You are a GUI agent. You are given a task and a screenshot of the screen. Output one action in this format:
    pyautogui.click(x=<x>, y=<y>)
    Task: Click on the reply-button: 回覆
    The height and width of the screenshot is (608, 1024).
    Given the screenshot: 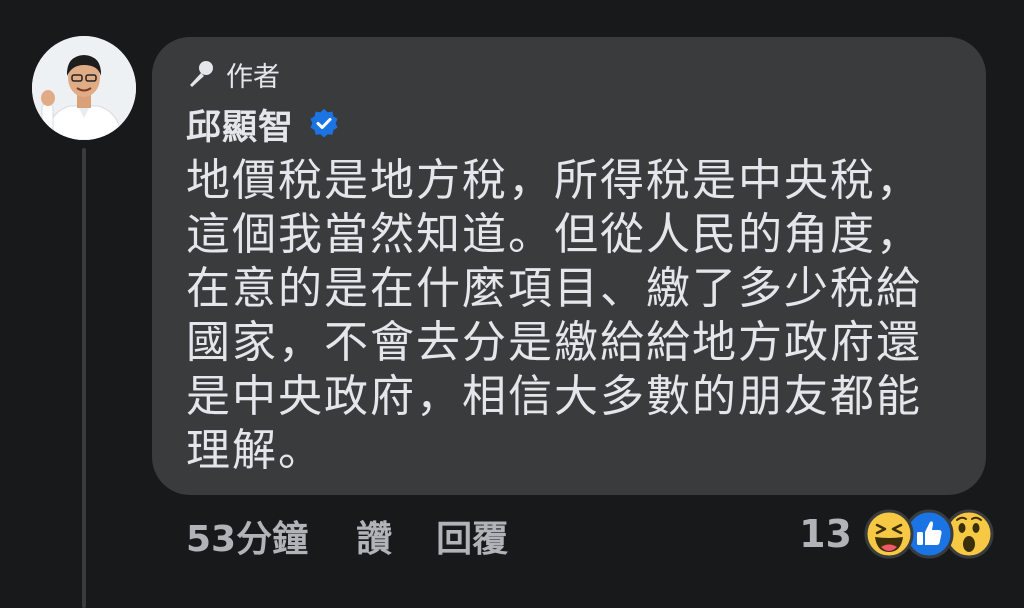 What is the action you would take?
    pyautogui.click(x=472, y=536)
    